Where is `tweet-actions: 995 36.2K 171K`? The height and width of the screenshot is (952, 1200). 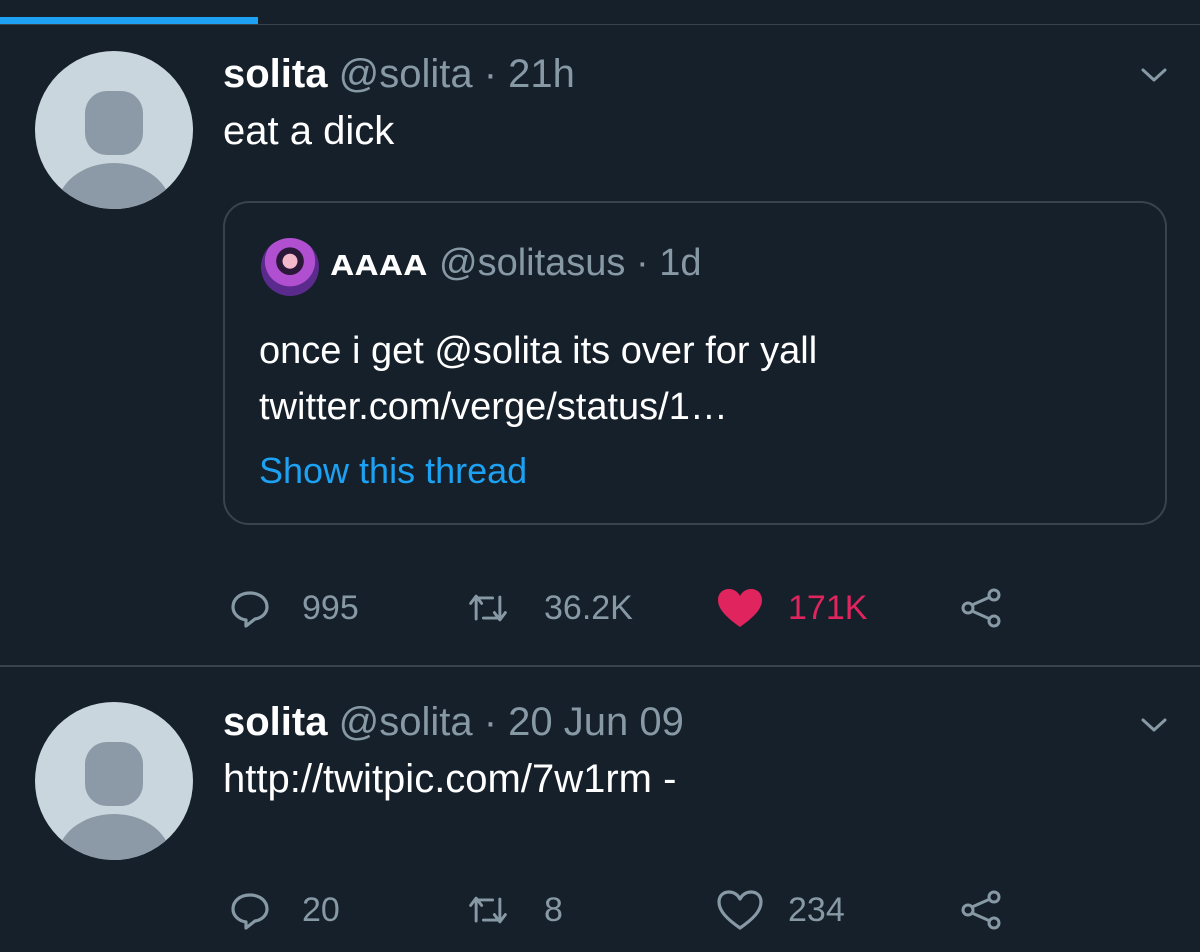 tweet-actions: 995 36.2K 171K is located at coordinates (600, 607).